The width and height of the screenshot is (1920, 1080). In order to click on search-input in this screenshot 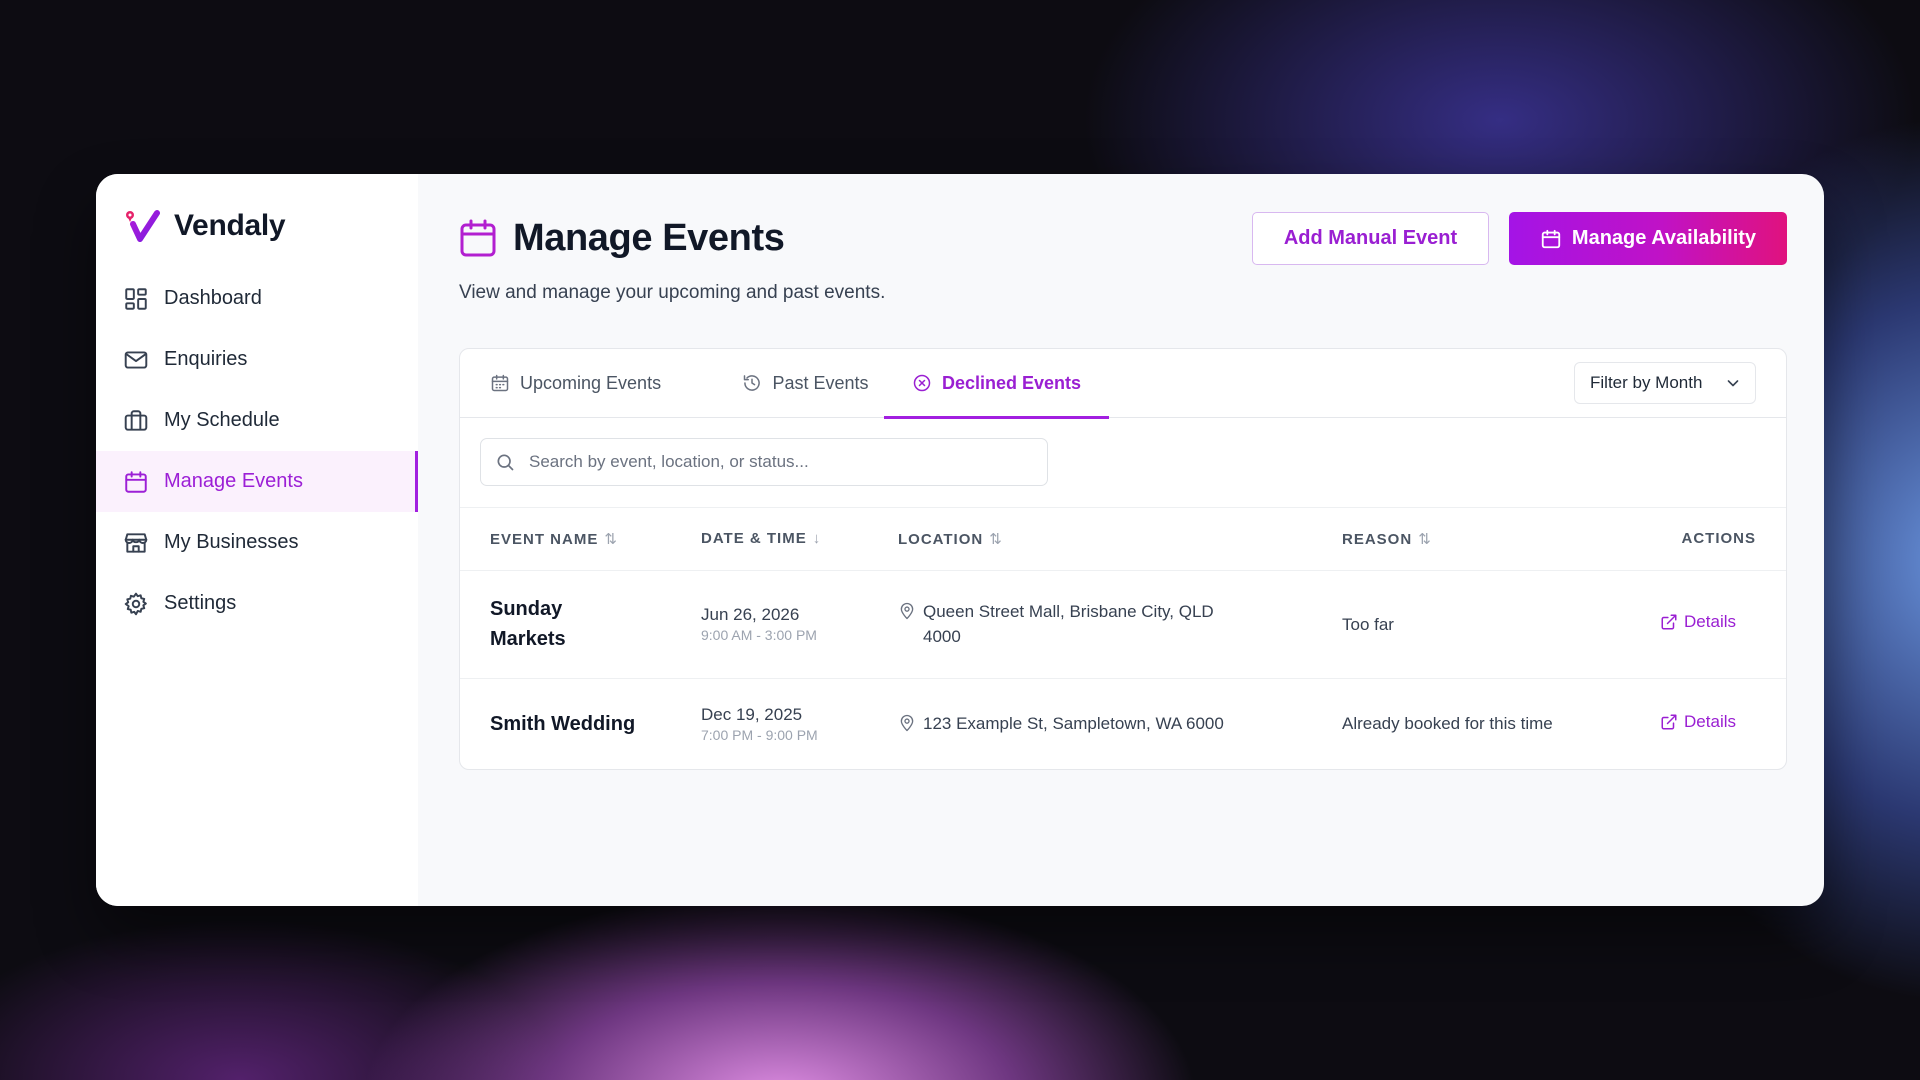, I will do `click(788, 462)`.